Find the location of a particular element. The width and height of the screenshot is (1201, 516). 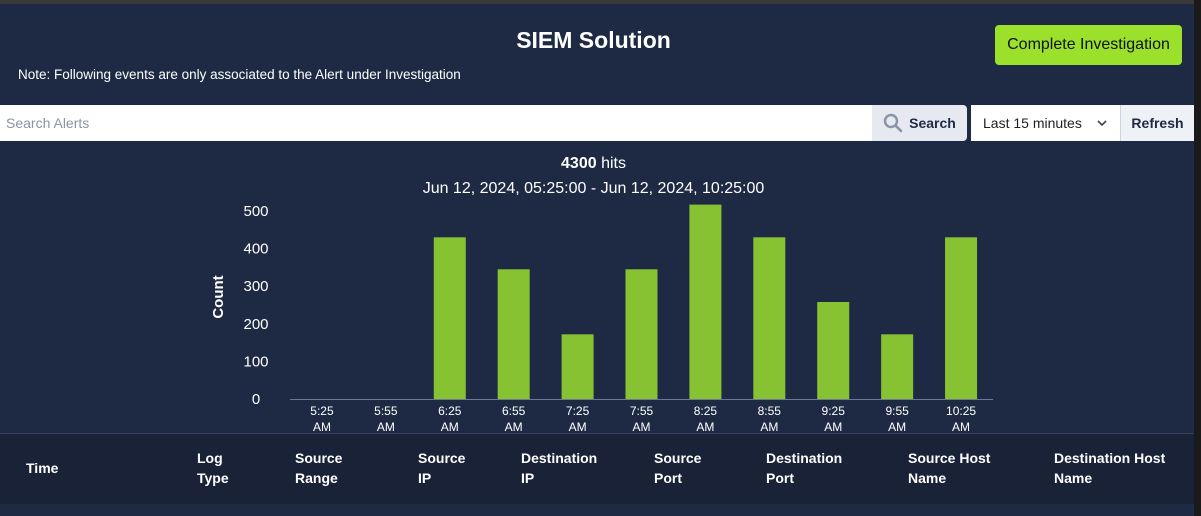

column-header: Source Host Name is located at coordinates (949, 468).